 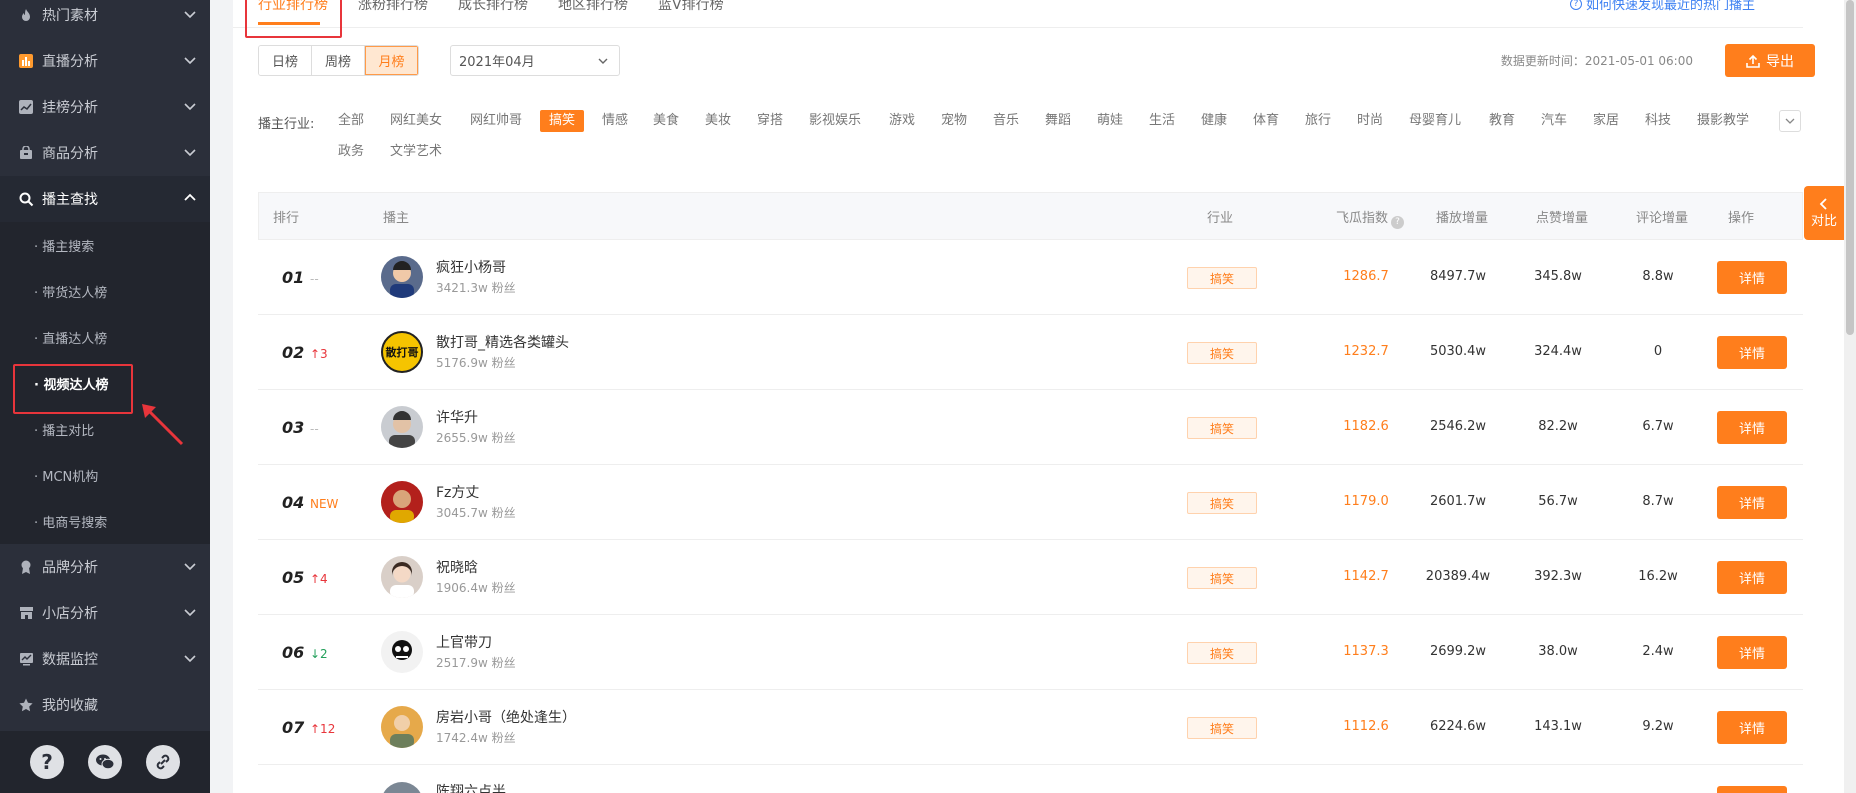 I want to click on industry-option: 音乐, so click(x=1006, y=121).